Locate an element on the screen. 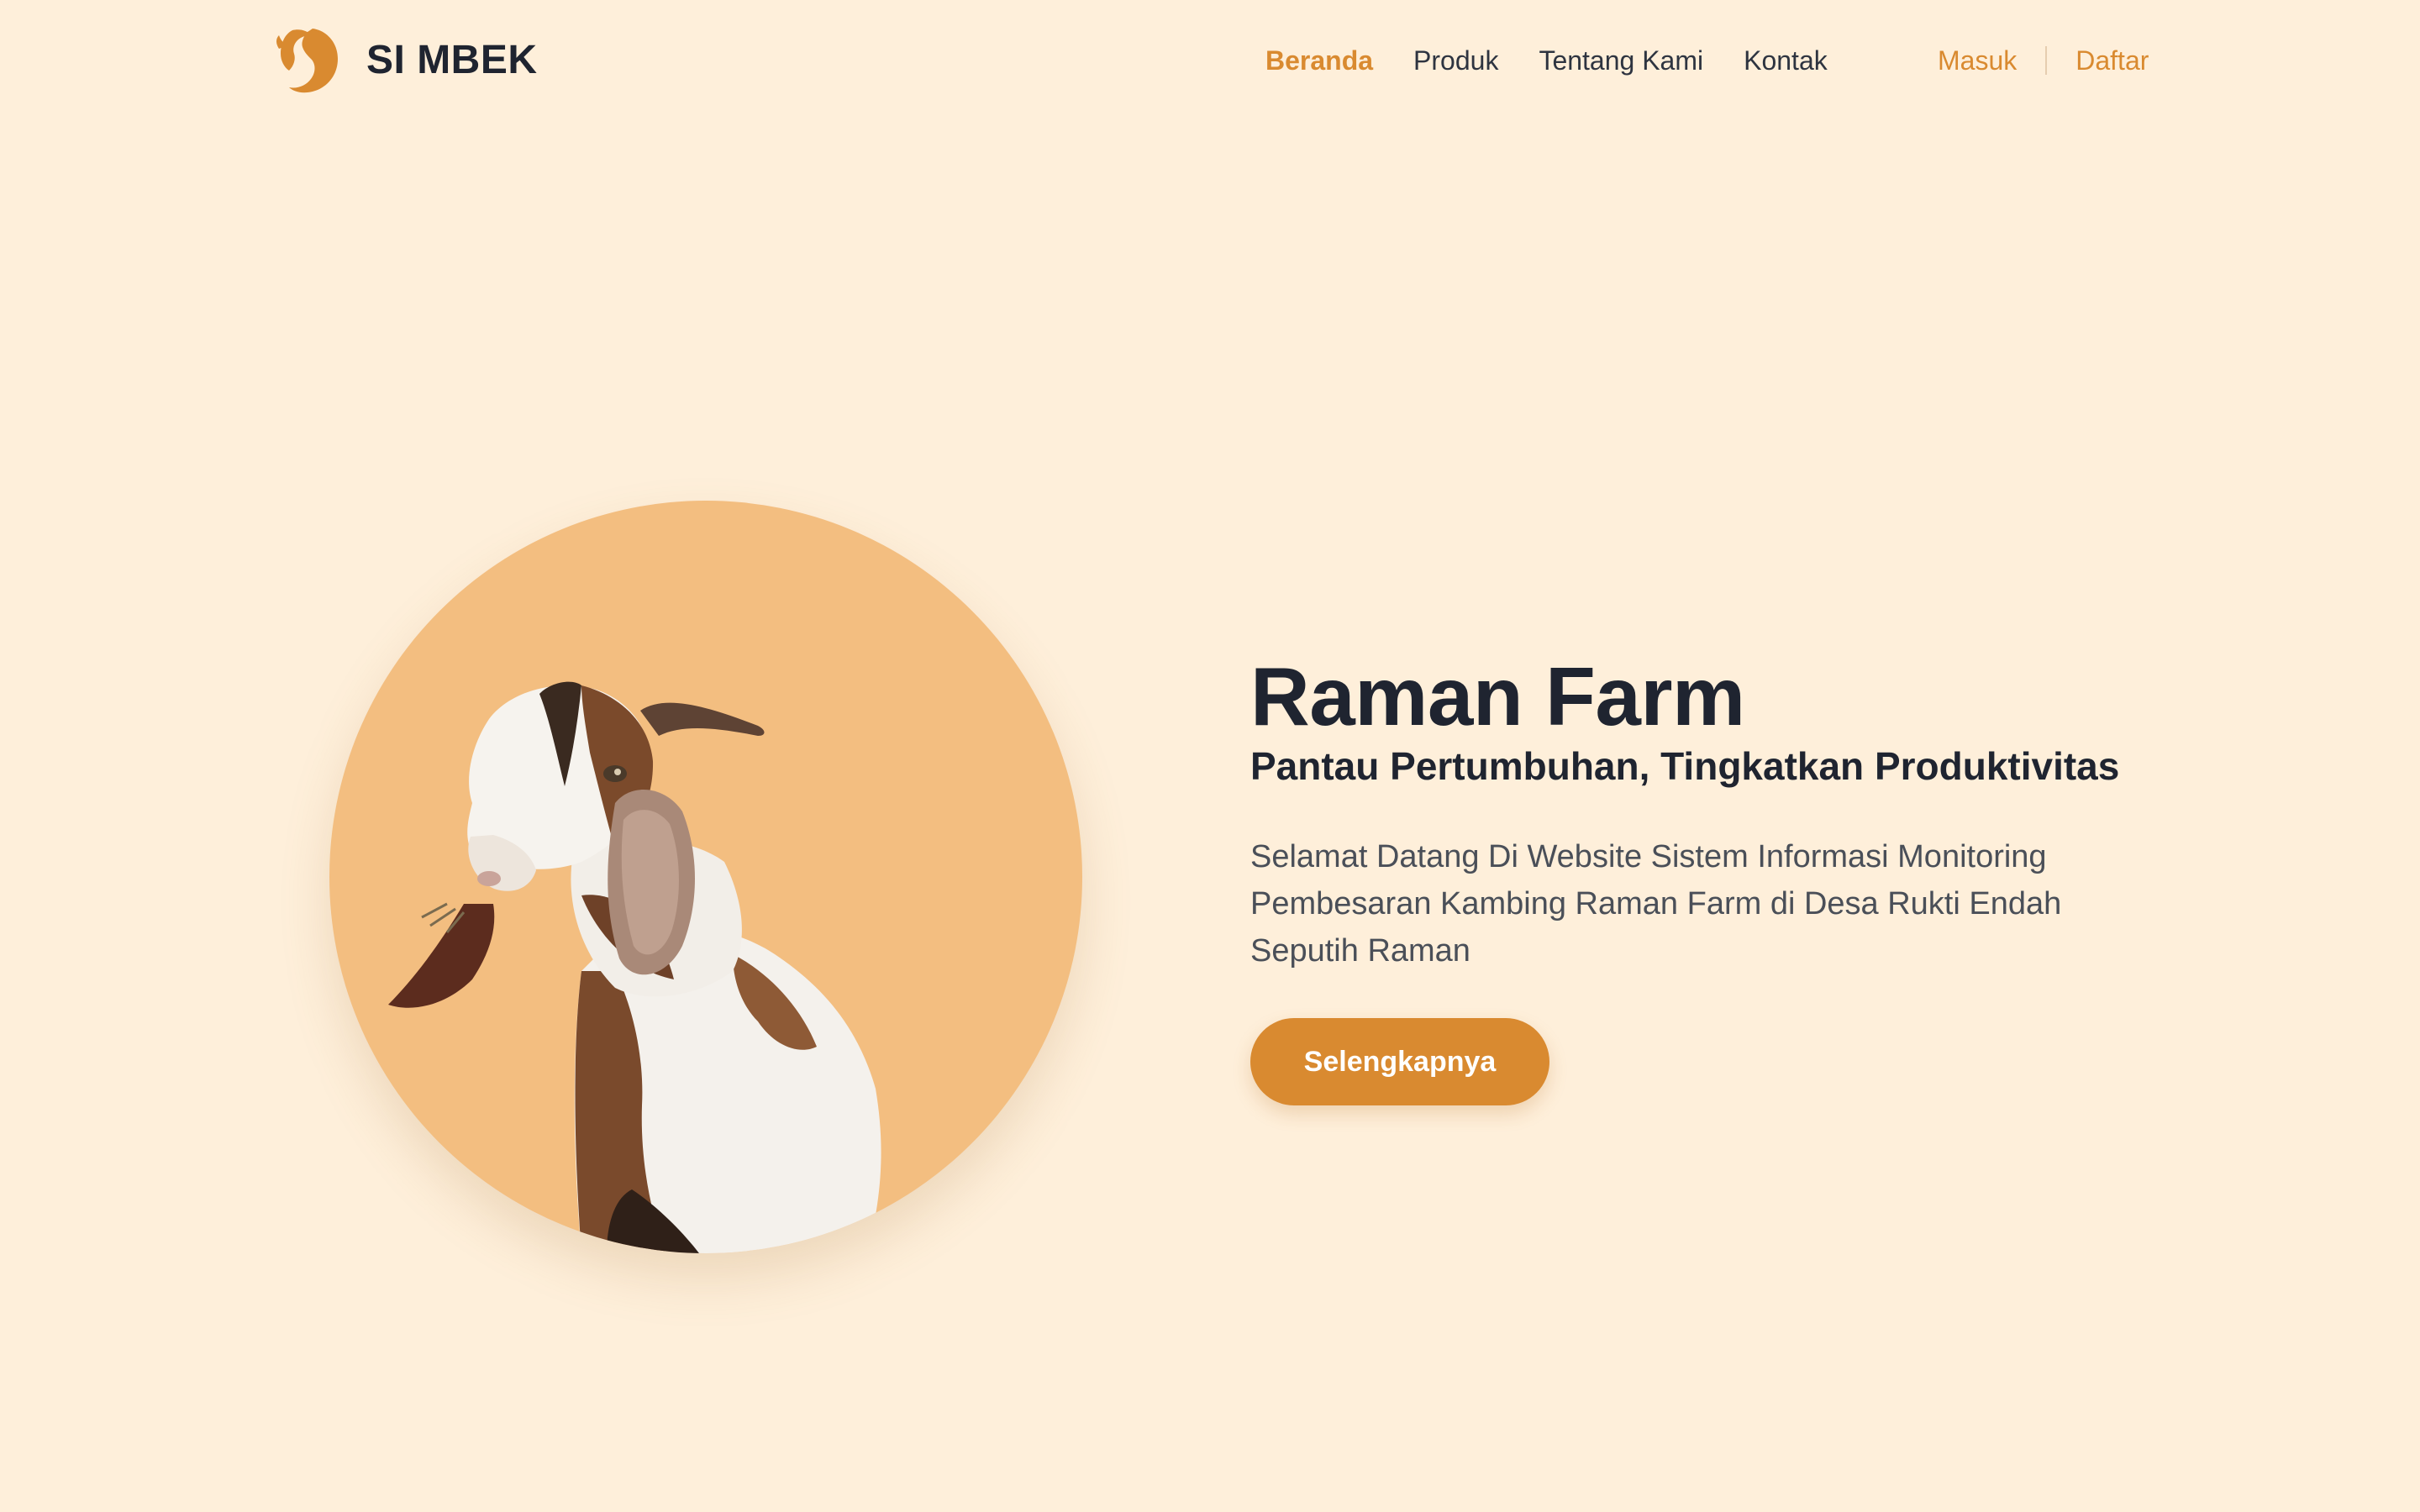 The image size is (2420, 1512). auth-links: Masuk Daftar is located at coordinates (2044, 60).